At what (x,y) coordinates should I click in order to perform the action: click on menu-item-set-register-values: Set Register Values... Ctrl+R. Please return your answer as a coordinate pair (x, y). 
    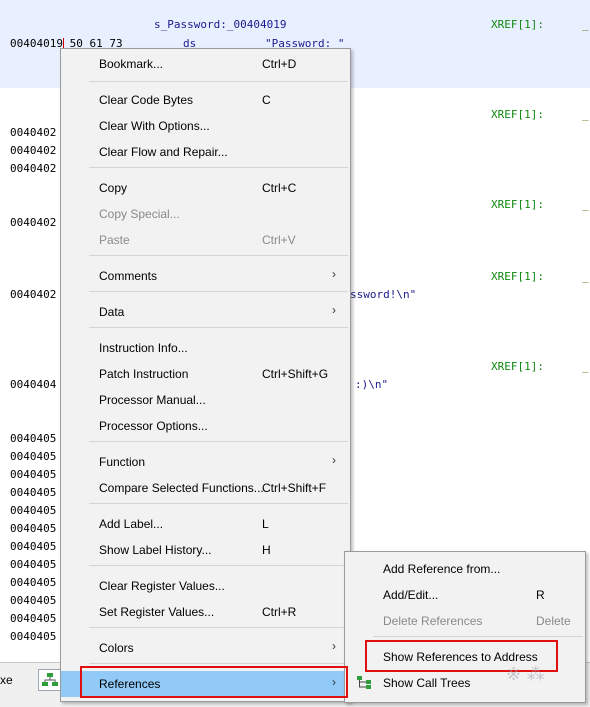
    Looking at the image, I should click on (205, 612).